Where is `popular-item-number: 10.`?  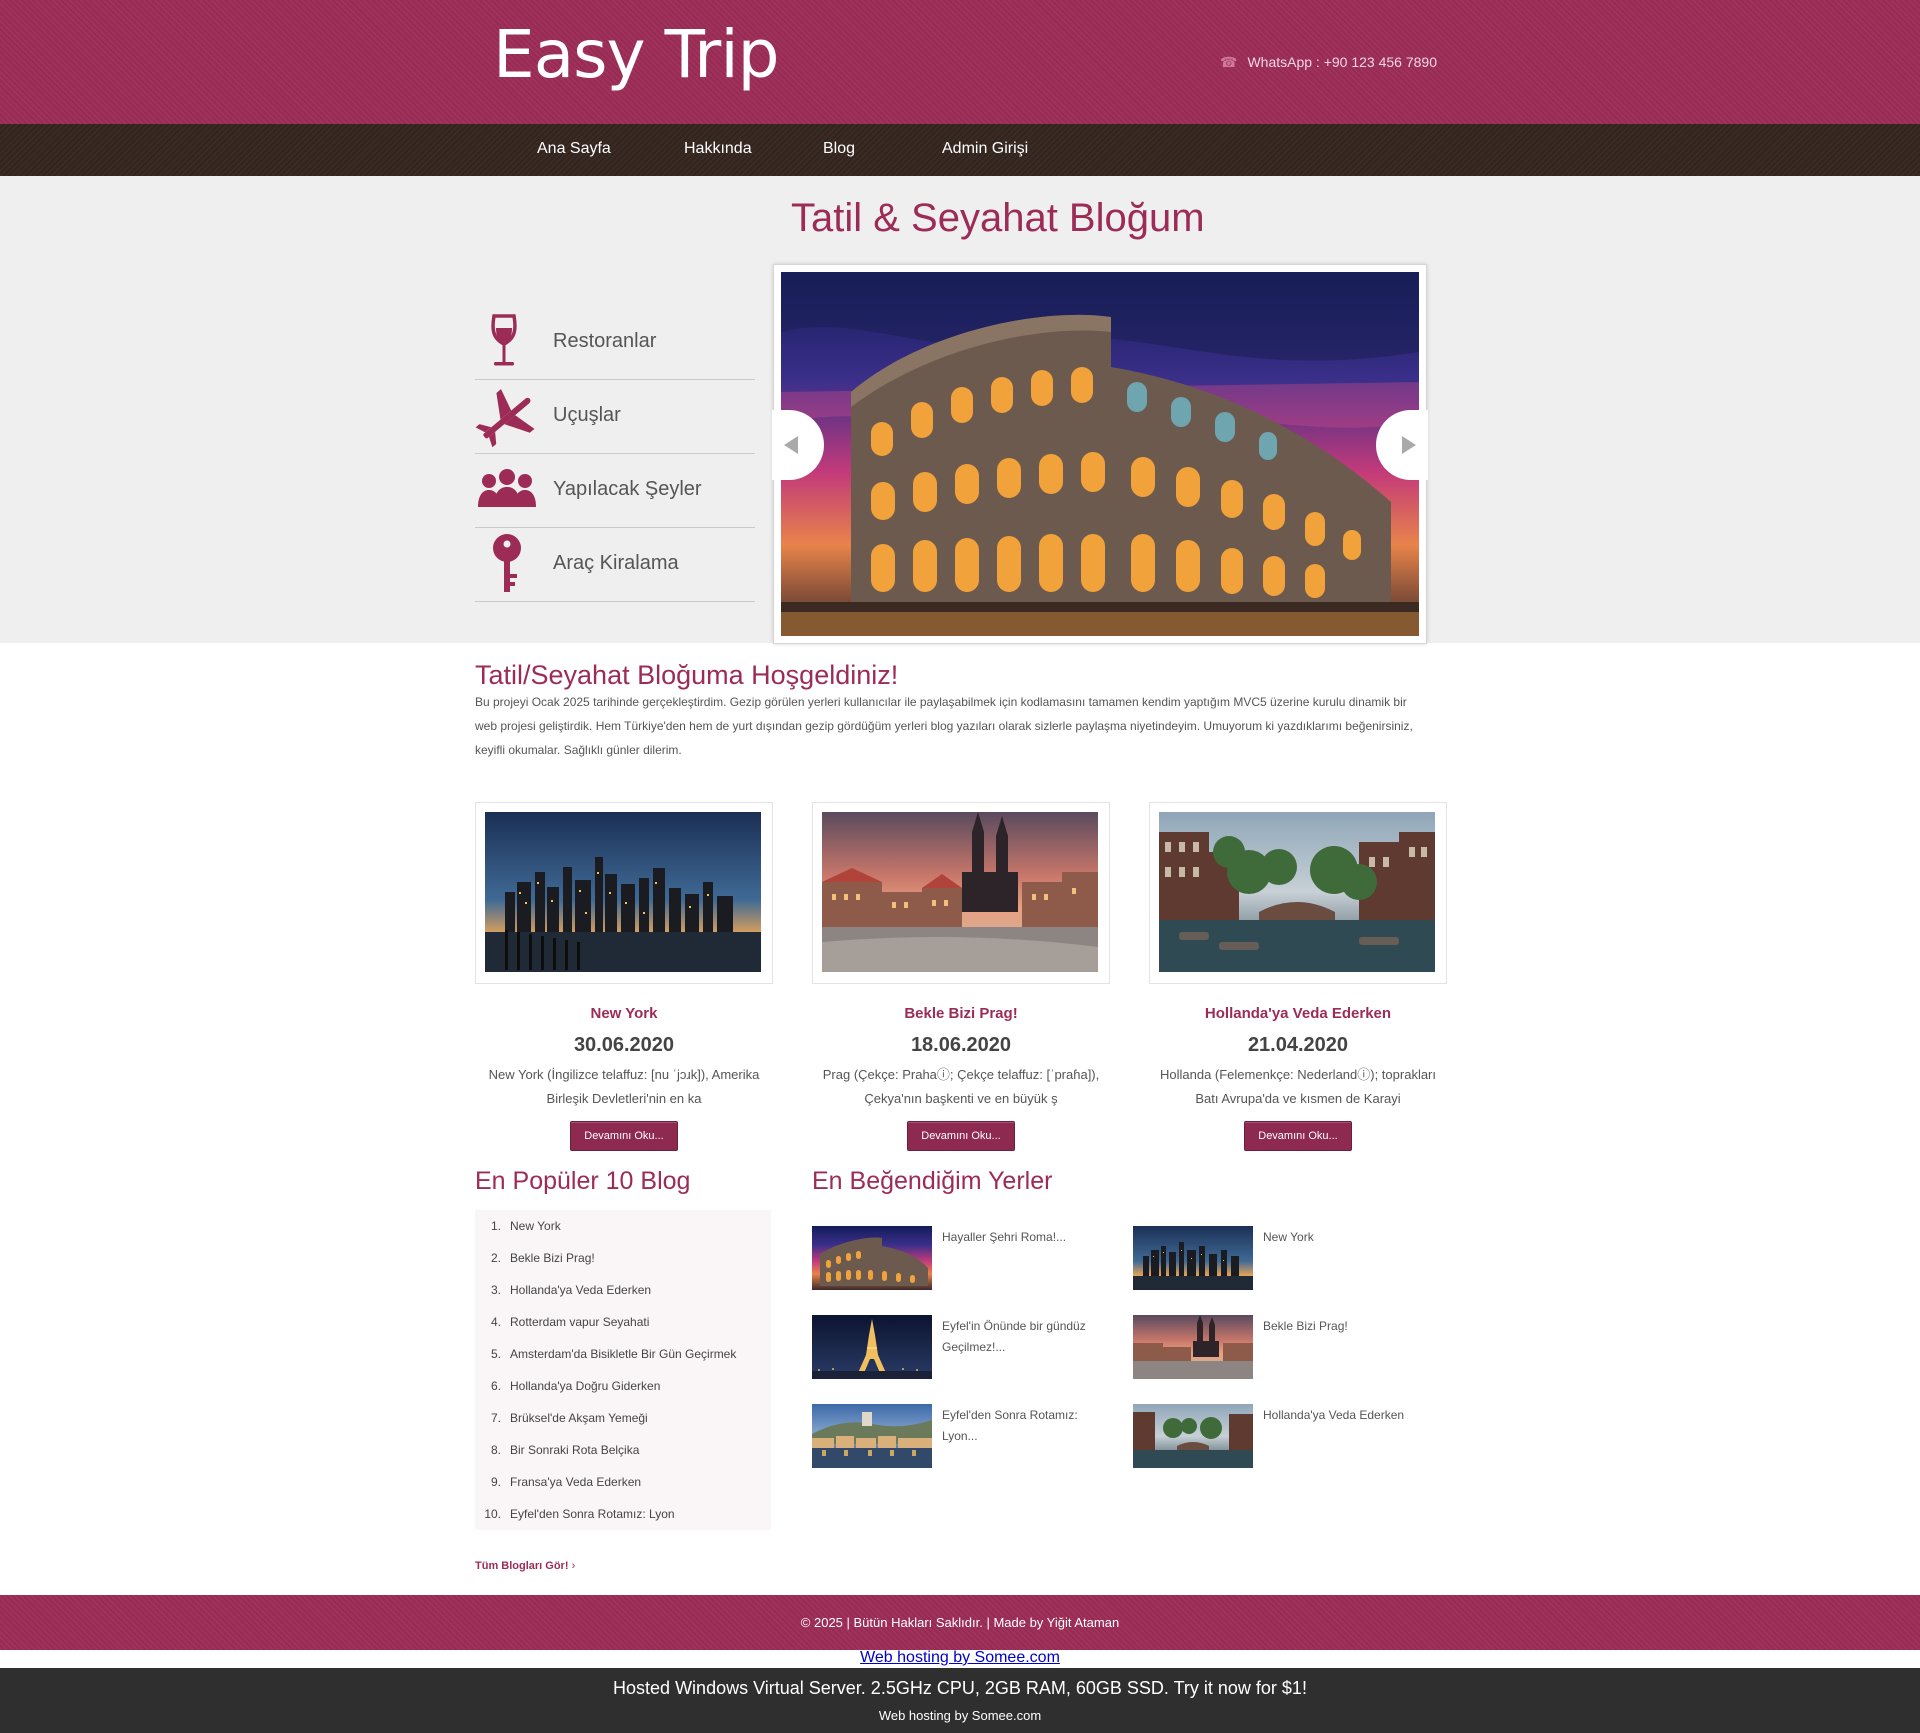 popular-item-number: 10. is located at coordinates (492, 1514).